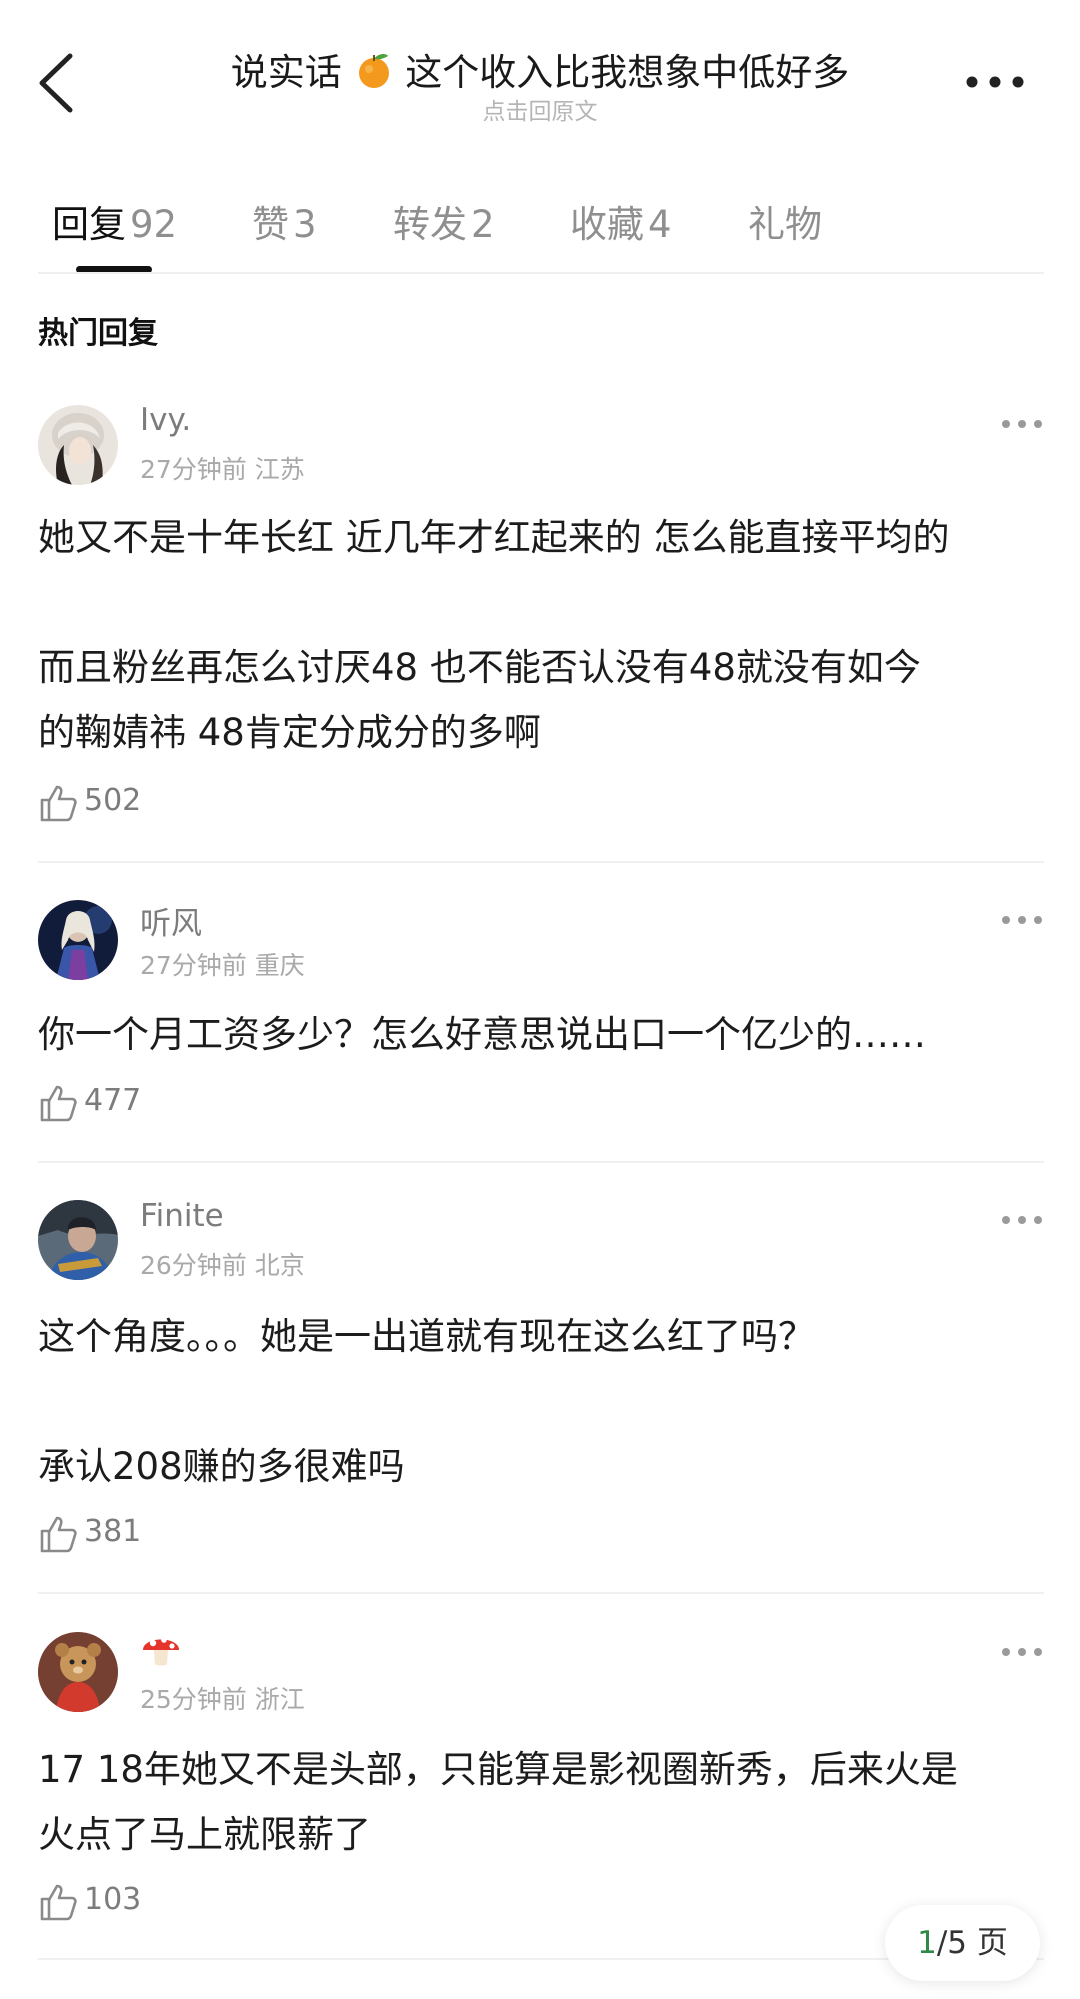  What do you see at coordinates (98, 333) in the screenshot?
I see `hot-replies-heading: 热门回复` at bounding box center [98, 333].